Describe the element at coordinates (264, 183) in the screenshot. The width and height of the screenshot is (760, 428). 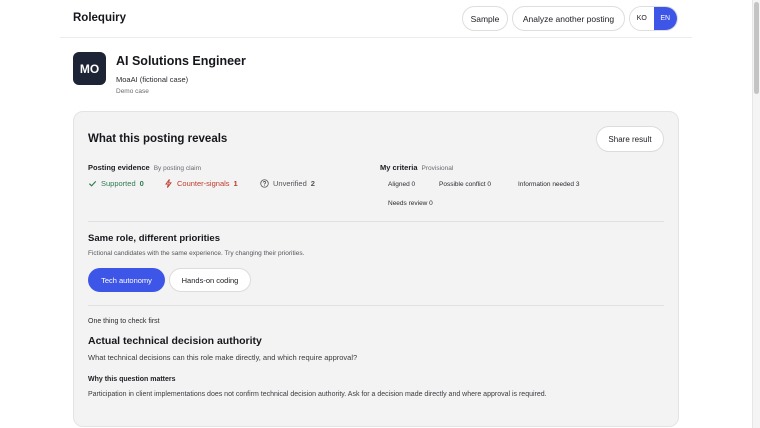
I see `question-circle-icon` at that location.